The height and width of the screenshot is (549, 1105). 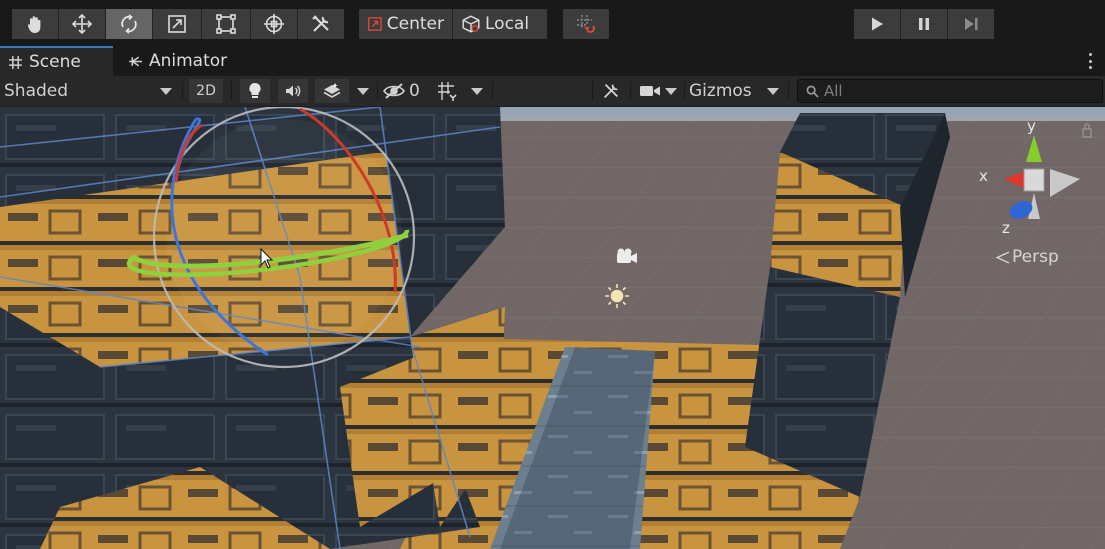 I want to click on move-icon, so click(x=82, y=24).